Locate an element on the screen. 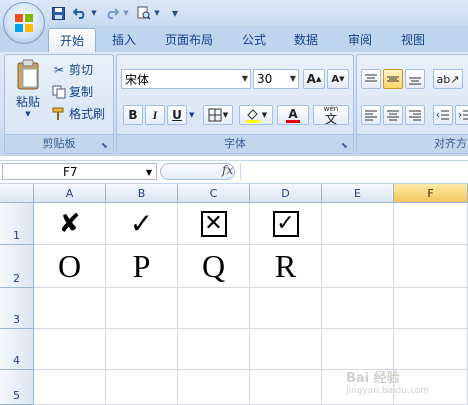 This screenshot has height=405, width=468. grow-font-button: A ▲ is located at coordinates (314, 79).